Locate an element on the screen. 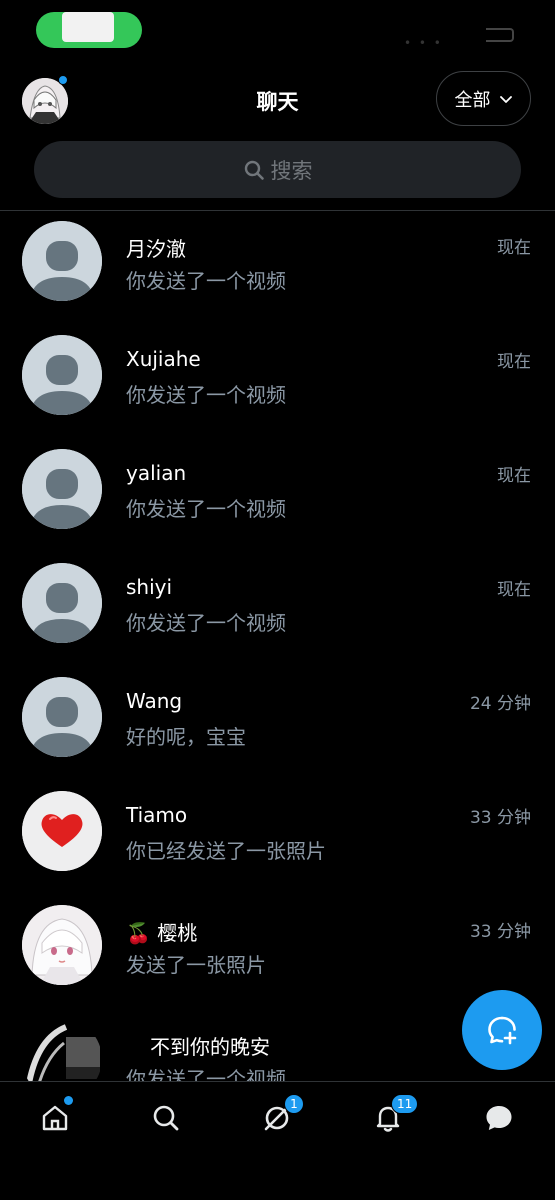 This screenshot has width=555, height=1200. home-icon is located at coordinates (55, 1118).